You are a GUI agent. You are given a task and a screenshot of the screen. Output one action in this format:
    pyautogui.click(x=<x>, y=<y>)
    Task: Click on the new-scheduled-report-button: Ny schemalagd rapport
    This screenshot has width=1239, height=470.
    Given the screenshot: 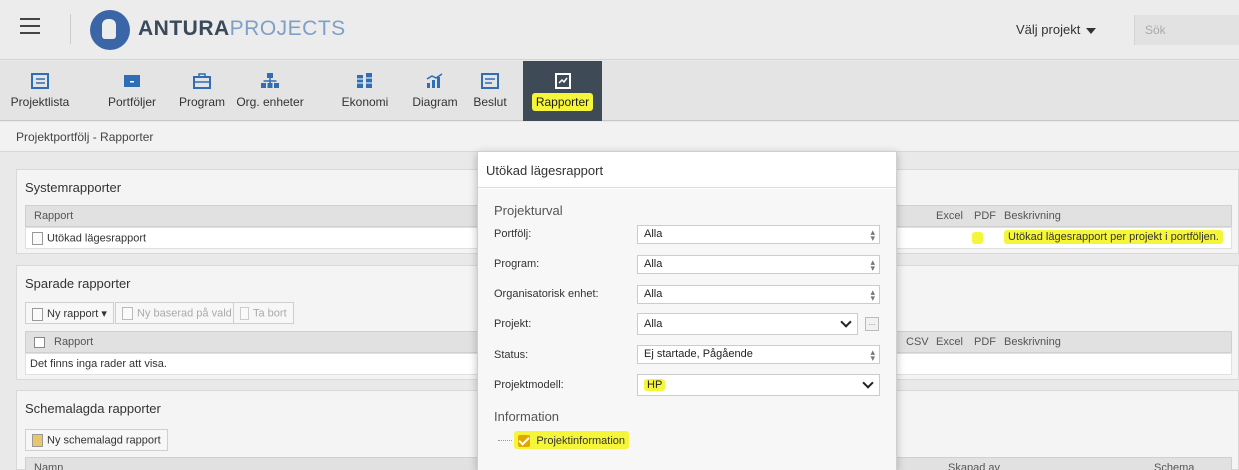 What is the action you would take?
    pyautogui.click(x=96, y=440)
    